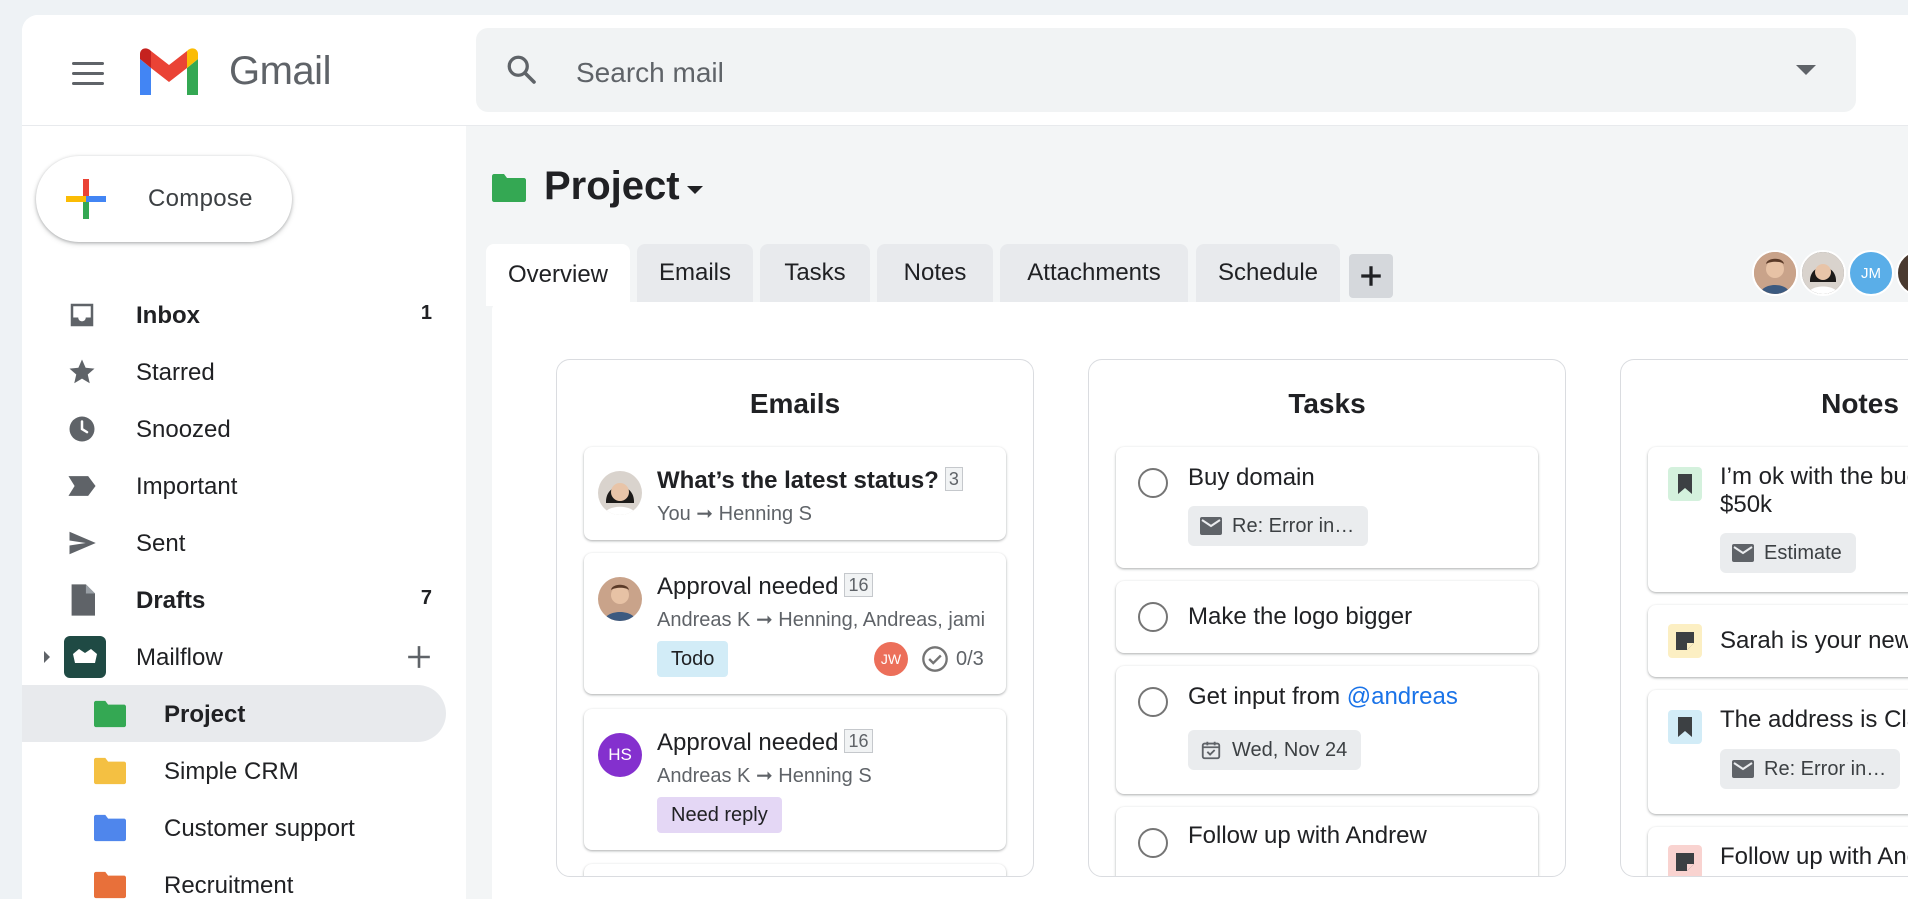 This screenshot has height=899, width=1908. What do you see at coordinates (1871, 273) in the screenshot?
I see `avatar: JM` at bounding box center [1871, 273].